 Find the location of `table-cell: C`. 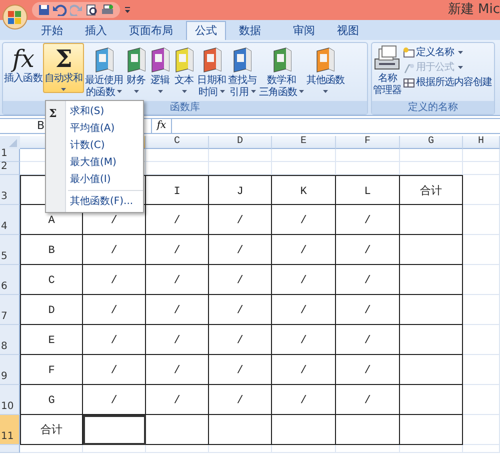

table-cell: C is located at coordinates (51, 280).